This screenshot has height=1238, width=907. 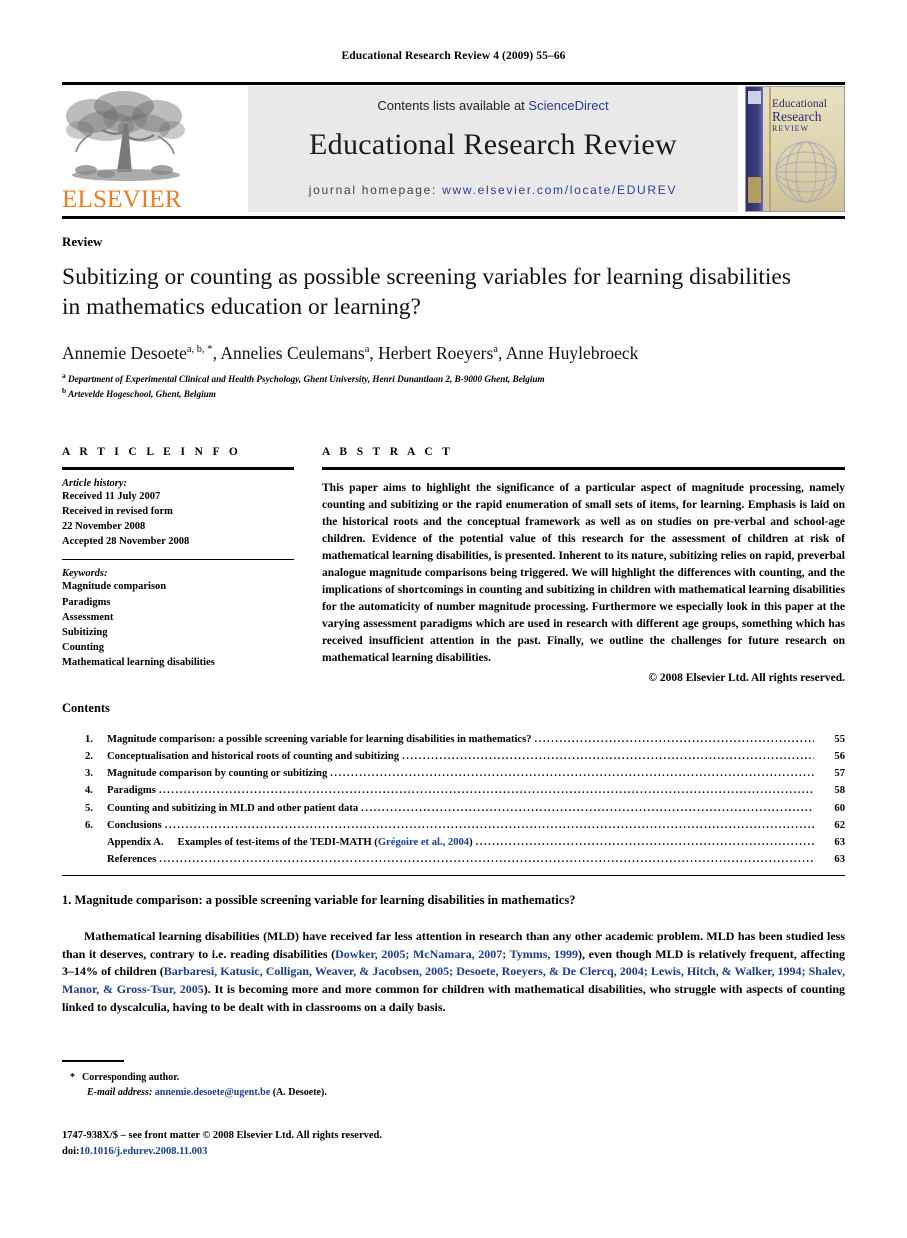 I want to click on author-name: Annemie Desoete, so click(x=124, y=353).